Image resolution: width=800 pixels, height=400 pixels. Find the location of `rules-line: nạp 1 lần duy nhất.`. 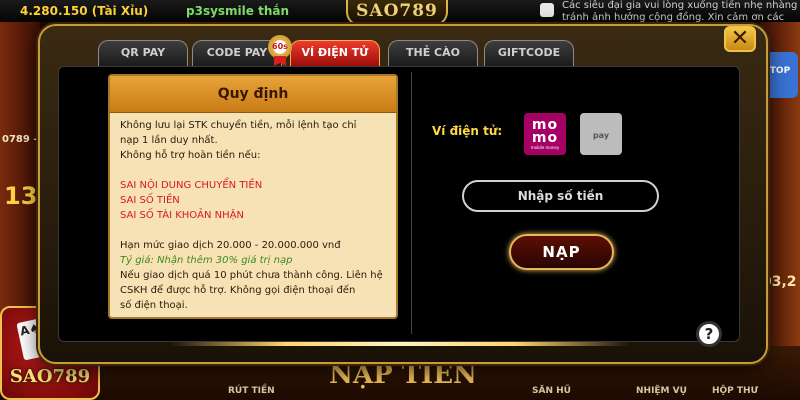

rules-line: nạp 1 lần duy nhất. is located at coordinates (169, 140).